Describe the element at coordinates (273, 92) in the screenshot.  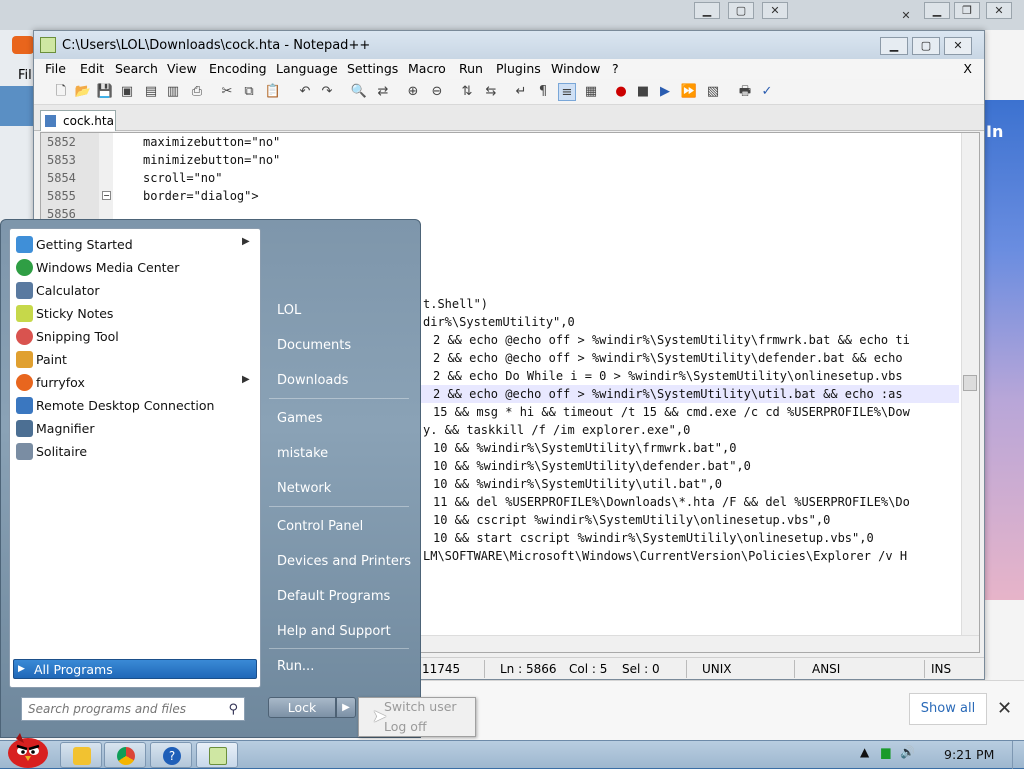
I see `paste-icon: 📋` at that location.